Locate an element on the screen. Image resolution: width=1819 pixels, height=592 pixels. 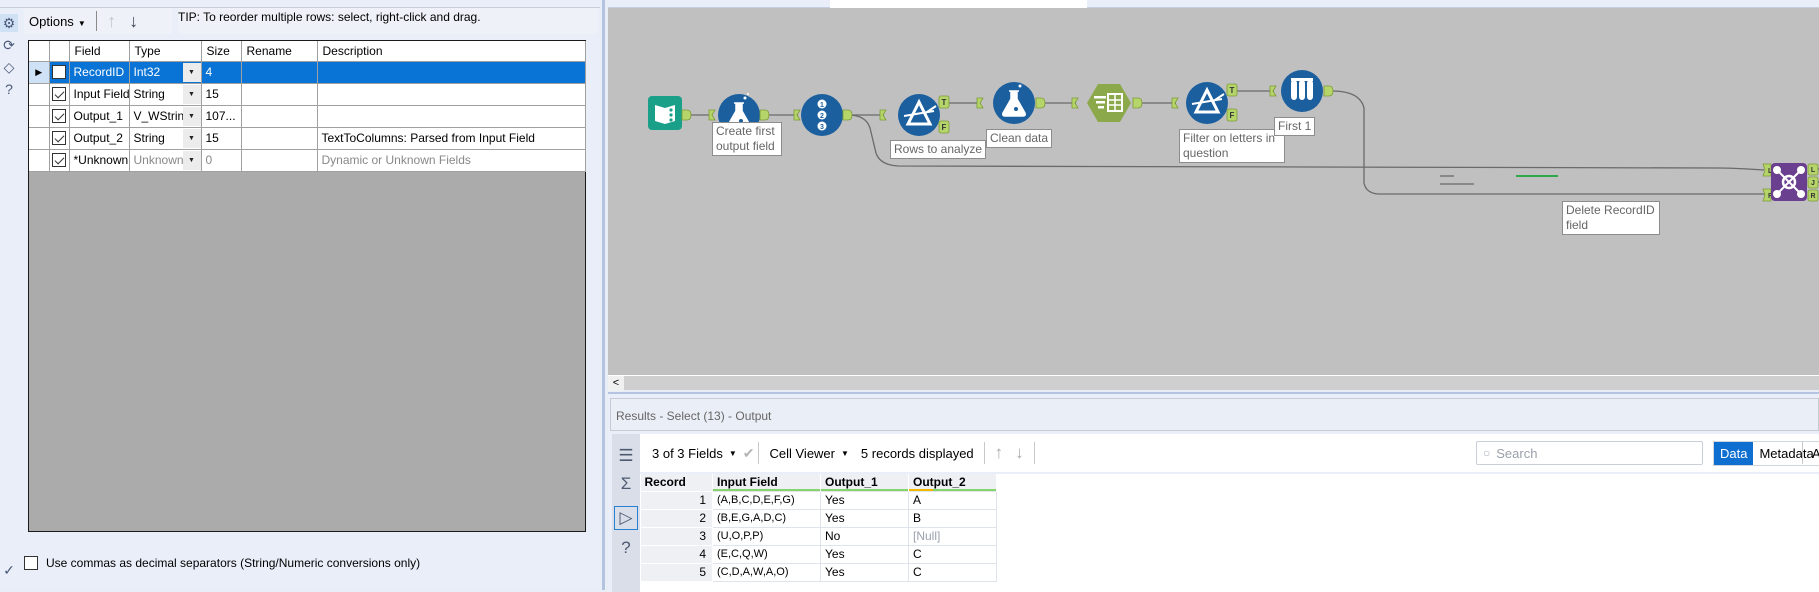
results-row: 2 (B,E,G,A,D,C) Yes B is located at coordinates (818, 518).